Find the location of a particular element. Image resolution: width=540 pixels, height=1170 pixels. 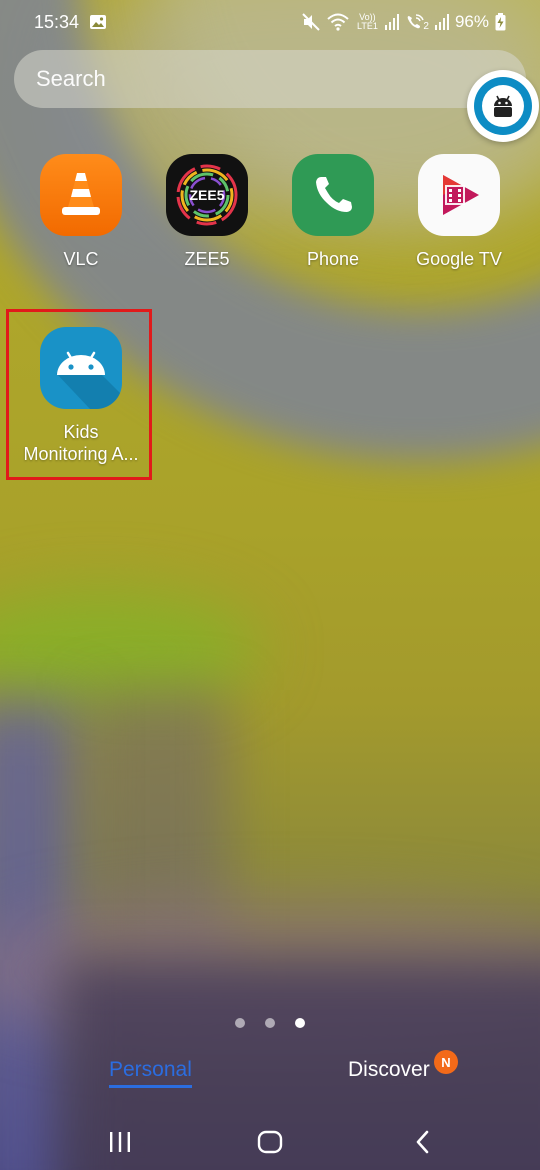

bubble-ring is located at coordinates (503, 106).